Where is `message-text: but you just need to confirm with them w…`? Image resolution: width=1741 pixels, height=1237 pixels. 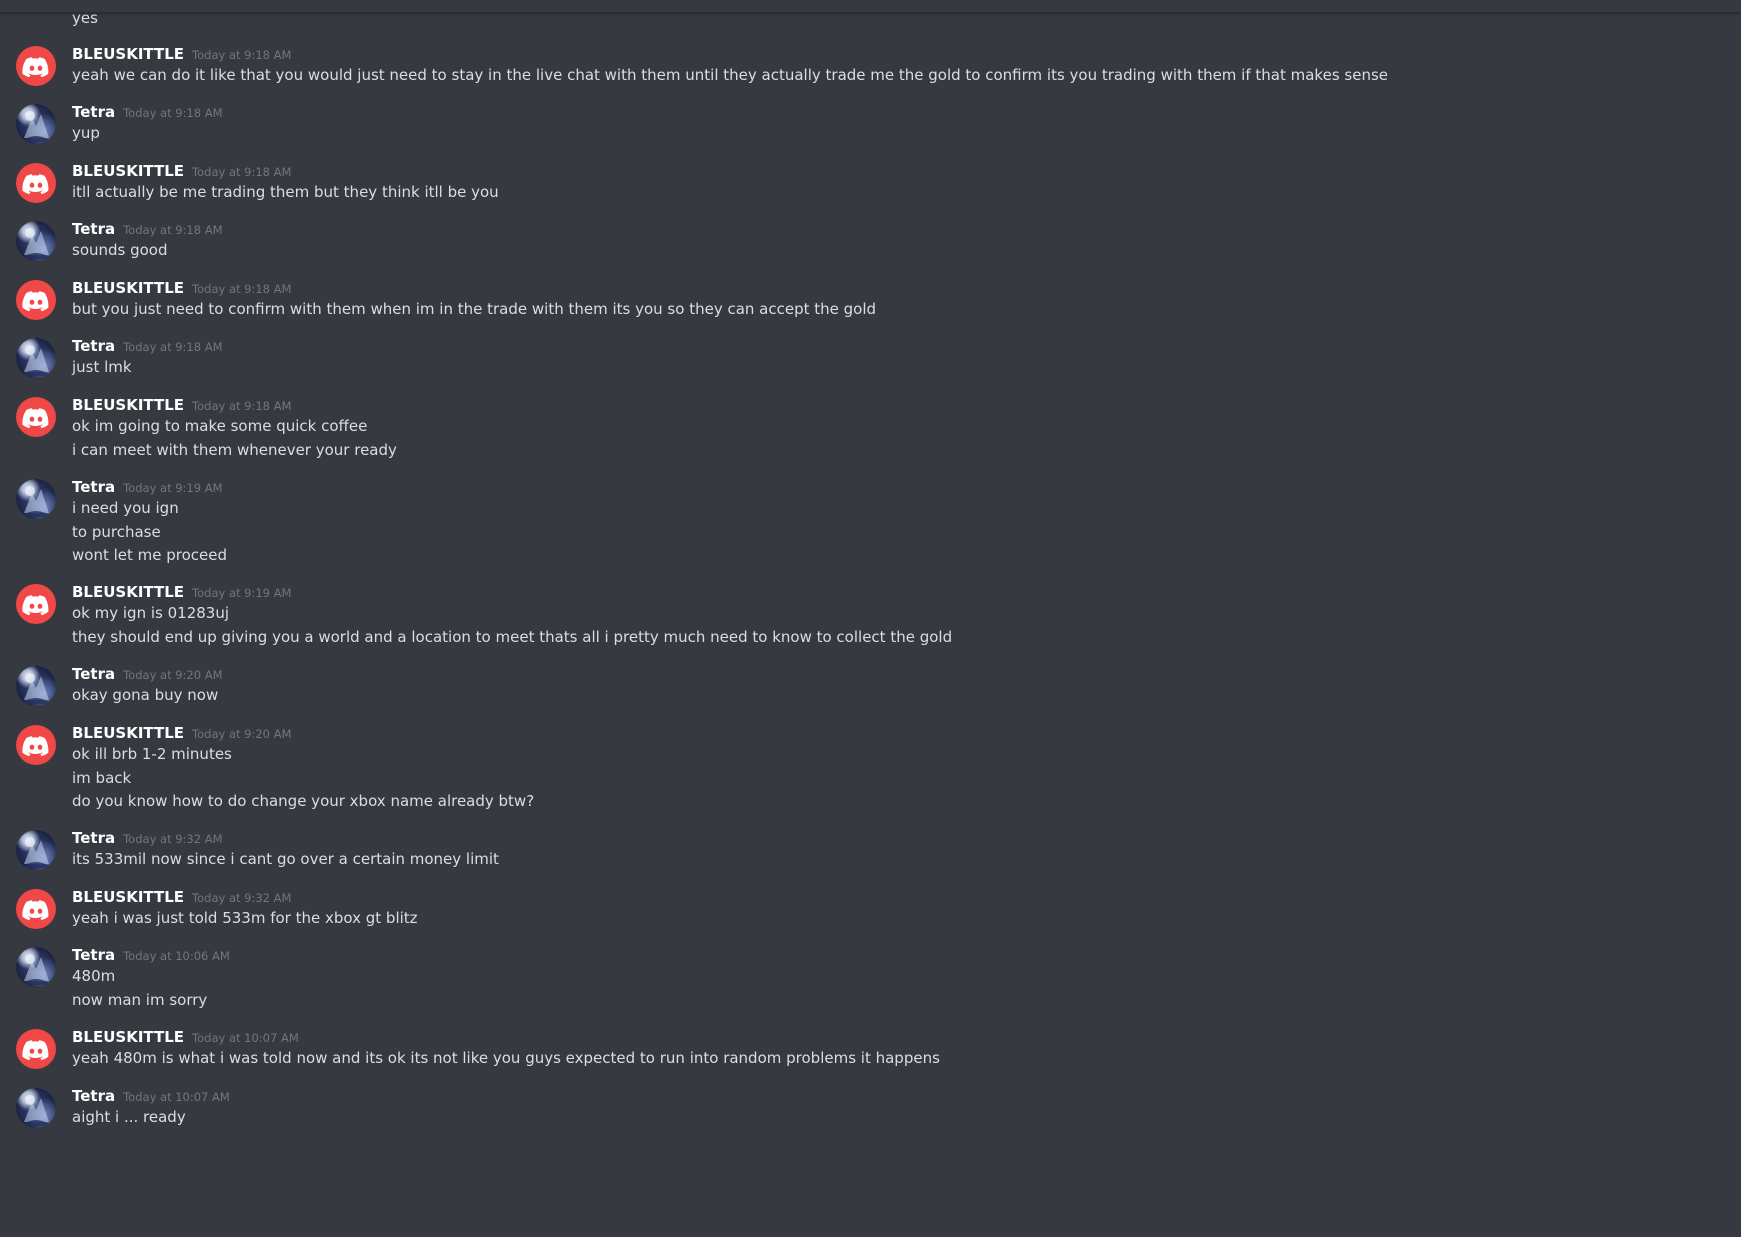
message-text: but you just need to confirm with them w… is located at coordinates (474, 309).